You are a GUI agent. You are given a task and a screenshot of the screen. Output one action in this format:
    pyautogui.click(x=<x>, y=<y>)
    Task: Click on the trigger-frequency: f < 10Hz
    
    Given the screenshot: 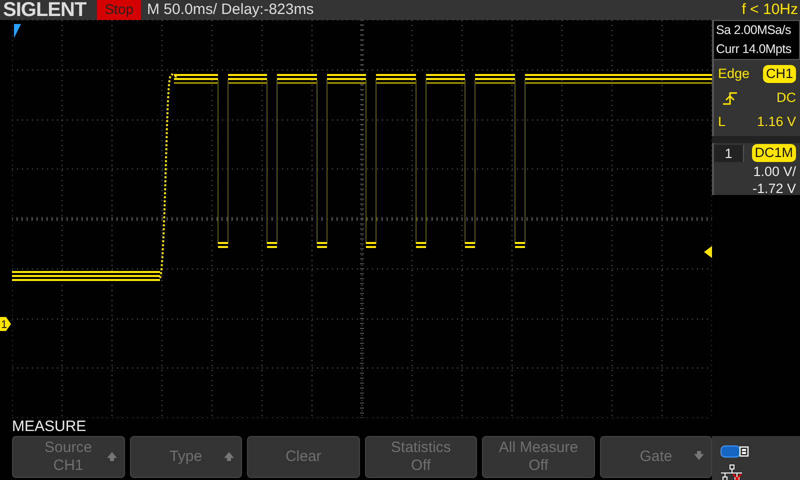 What is the action you would take?
    pyautogui.click(x=770, y=10)
    